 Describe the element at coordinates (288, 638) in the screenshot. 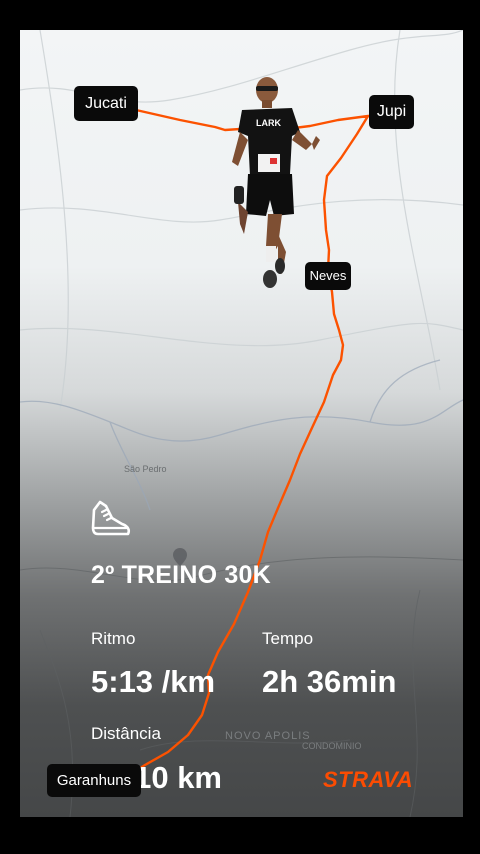

I see `time-label: Tempo` at that location.